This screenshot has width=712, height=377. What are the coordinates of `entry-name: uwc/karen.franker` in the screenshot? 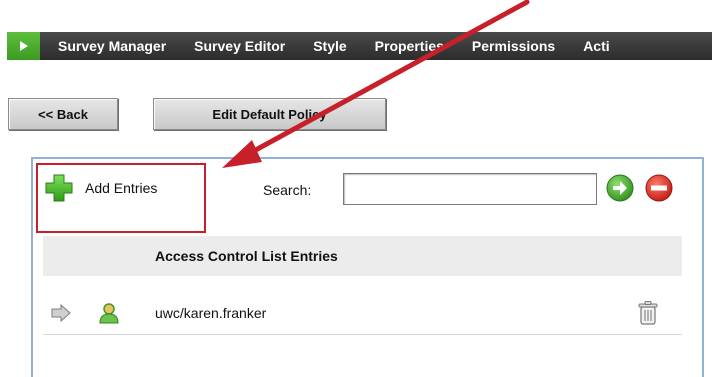 It's located at (211, 313).